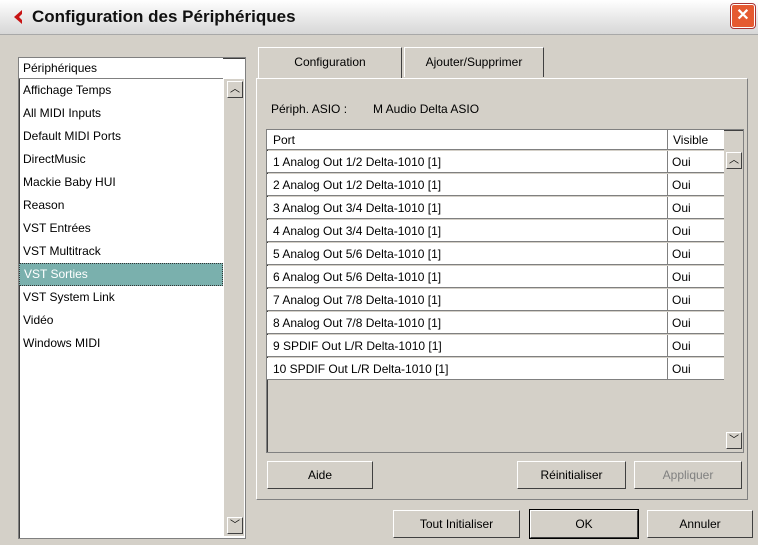 This screenshot has height=545, width=758. I want to click on tab-configuration-label: Configuration, so click(330, 62).